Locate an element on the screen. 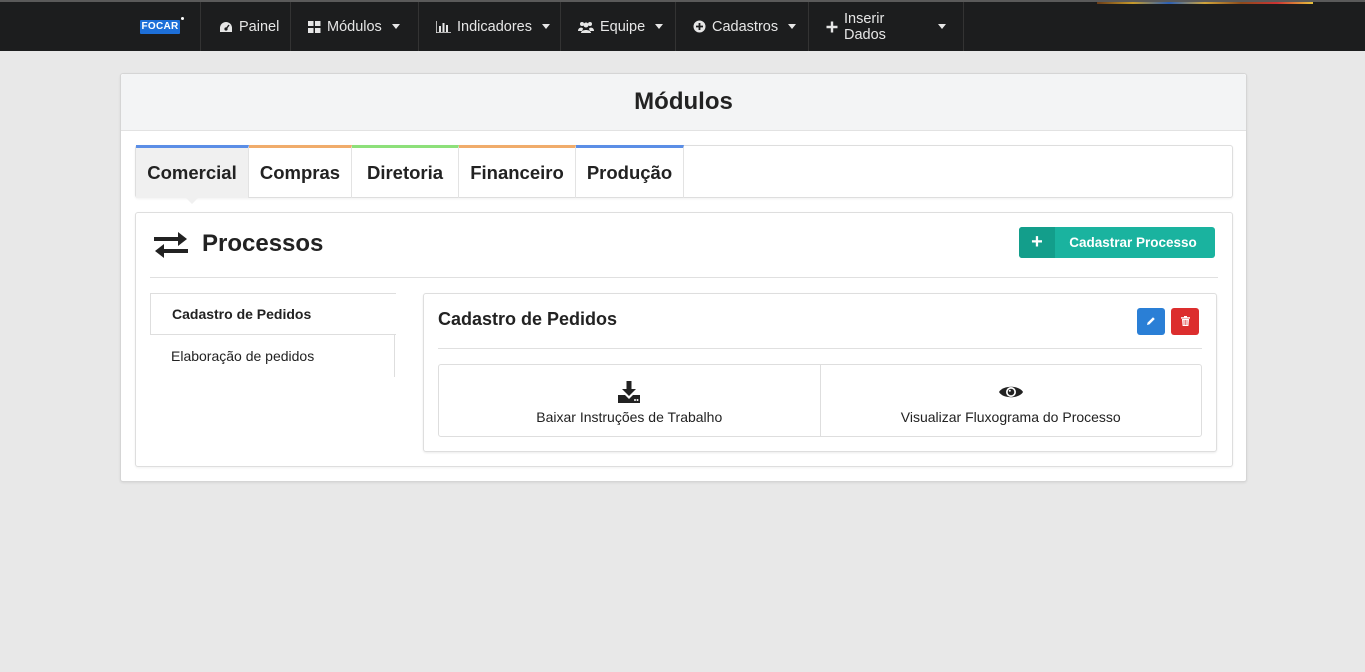 This screenshot has height=672, width=1365. nav-inserir-dados-label: Inserir Dados is located at coordinates (865, 26).